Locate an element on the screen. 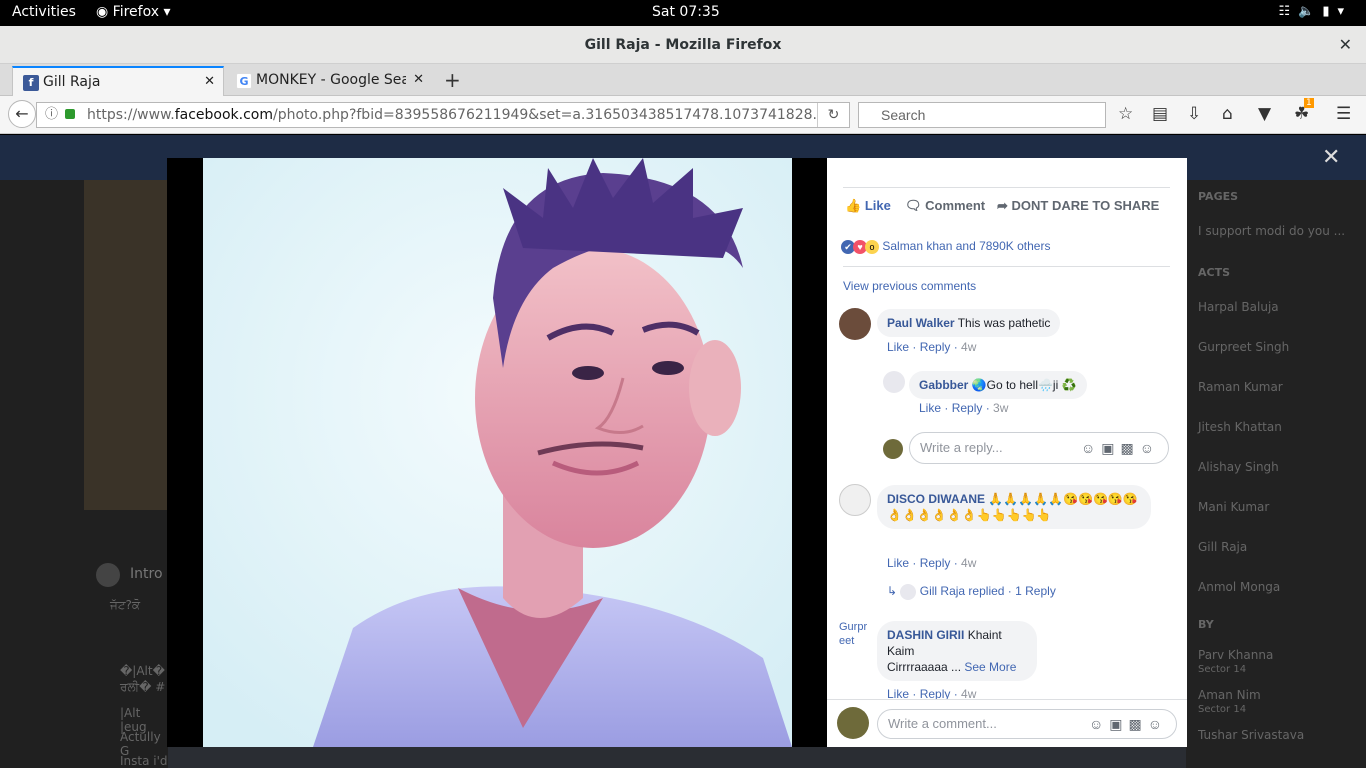  reaction-names: Salman khan and 7890K others is located at coordinates (966, 246).